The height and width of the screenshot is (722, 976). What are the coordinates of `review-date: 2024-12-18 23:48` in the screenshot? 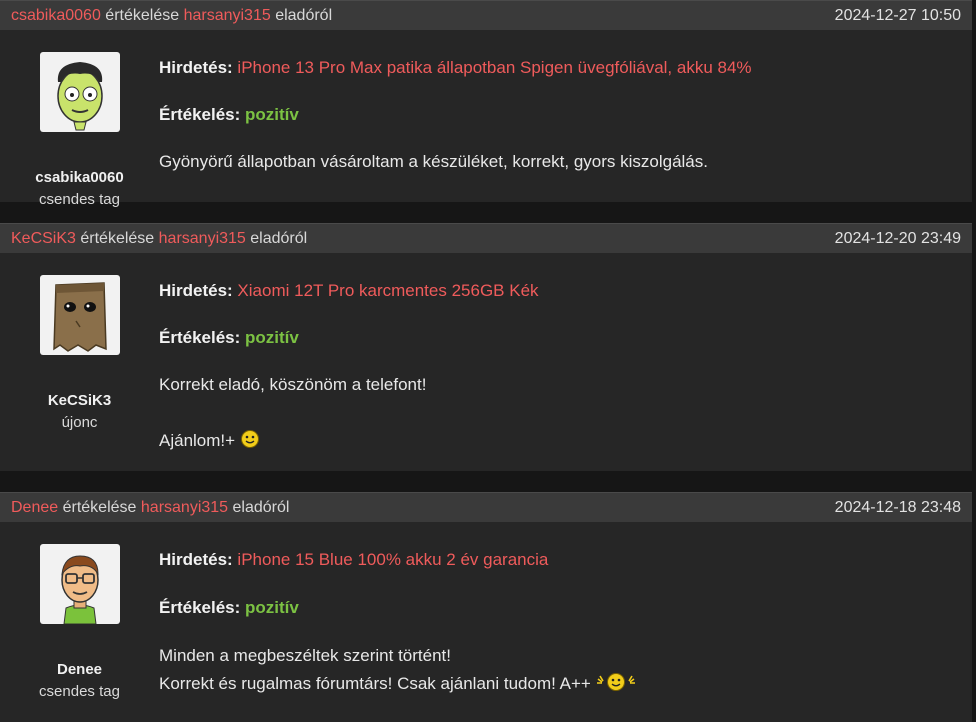 It's located at (897, 507).